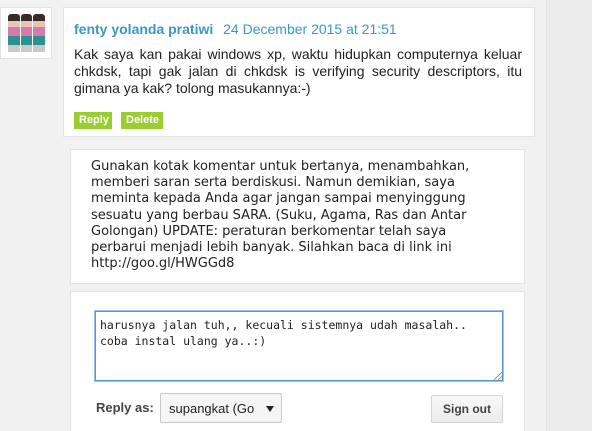  Describe the element at coordinates (299, 346) in the screenshot. I see `reply-textarea` at that location.